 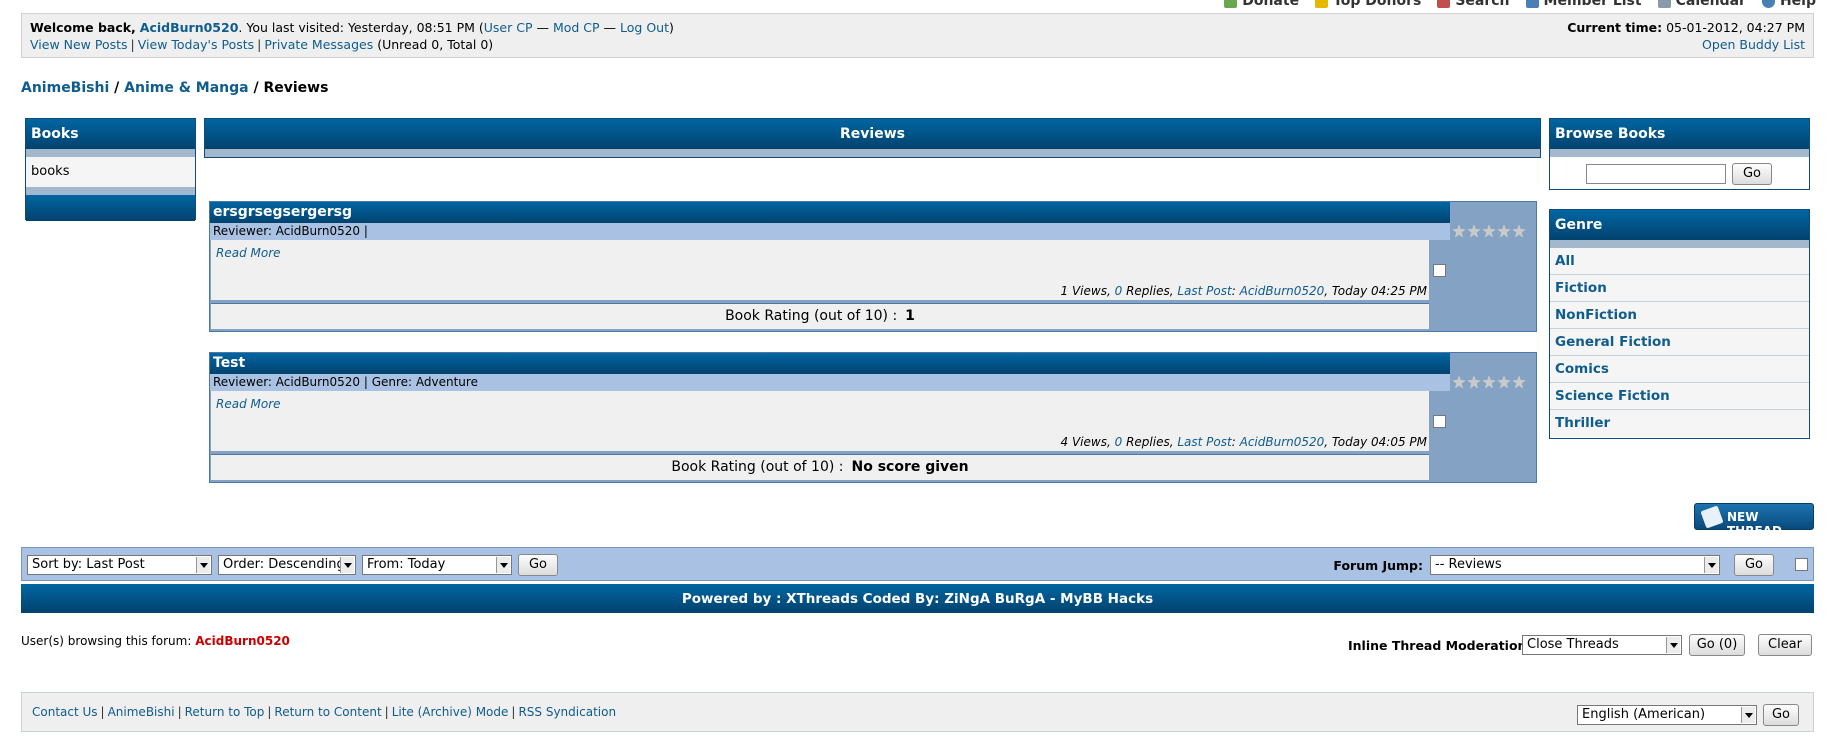 What do you see at coordinates (242, 641) in the screenshot?
I see `browsing-user-link: AcidBurn0520` at bounding box center [242, 641].